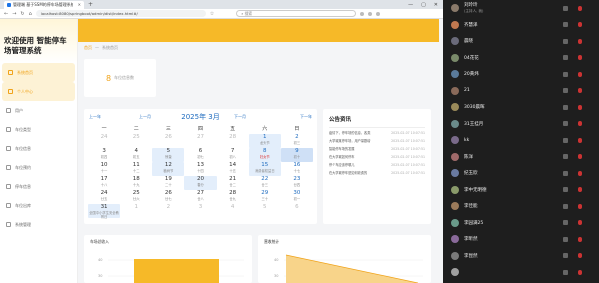 This screenshot has height=283, width=599. Describe the element at coordinates (136, 183) in the screenshot. I see `calendar-day: 18 十九` at that location.